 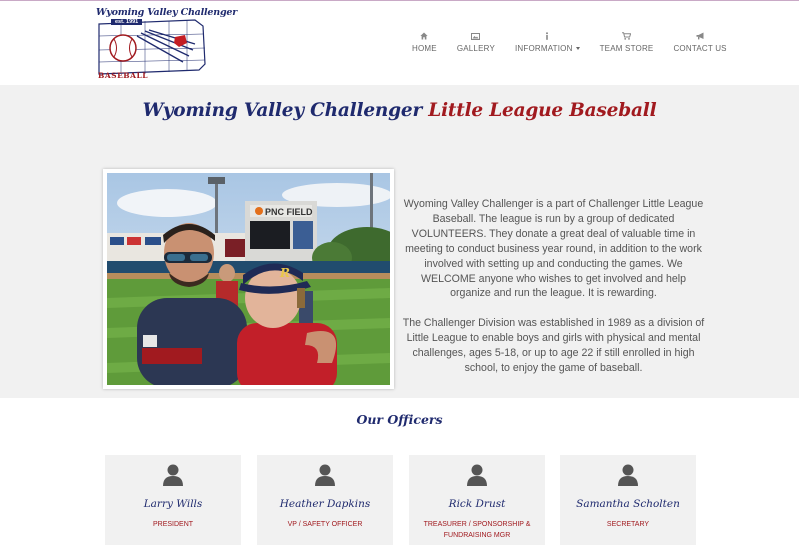 What do you see at coordinates (399, 419) in the screenshot?
I see `officers-heading: Our Officers` at bounding box center [399, 419].